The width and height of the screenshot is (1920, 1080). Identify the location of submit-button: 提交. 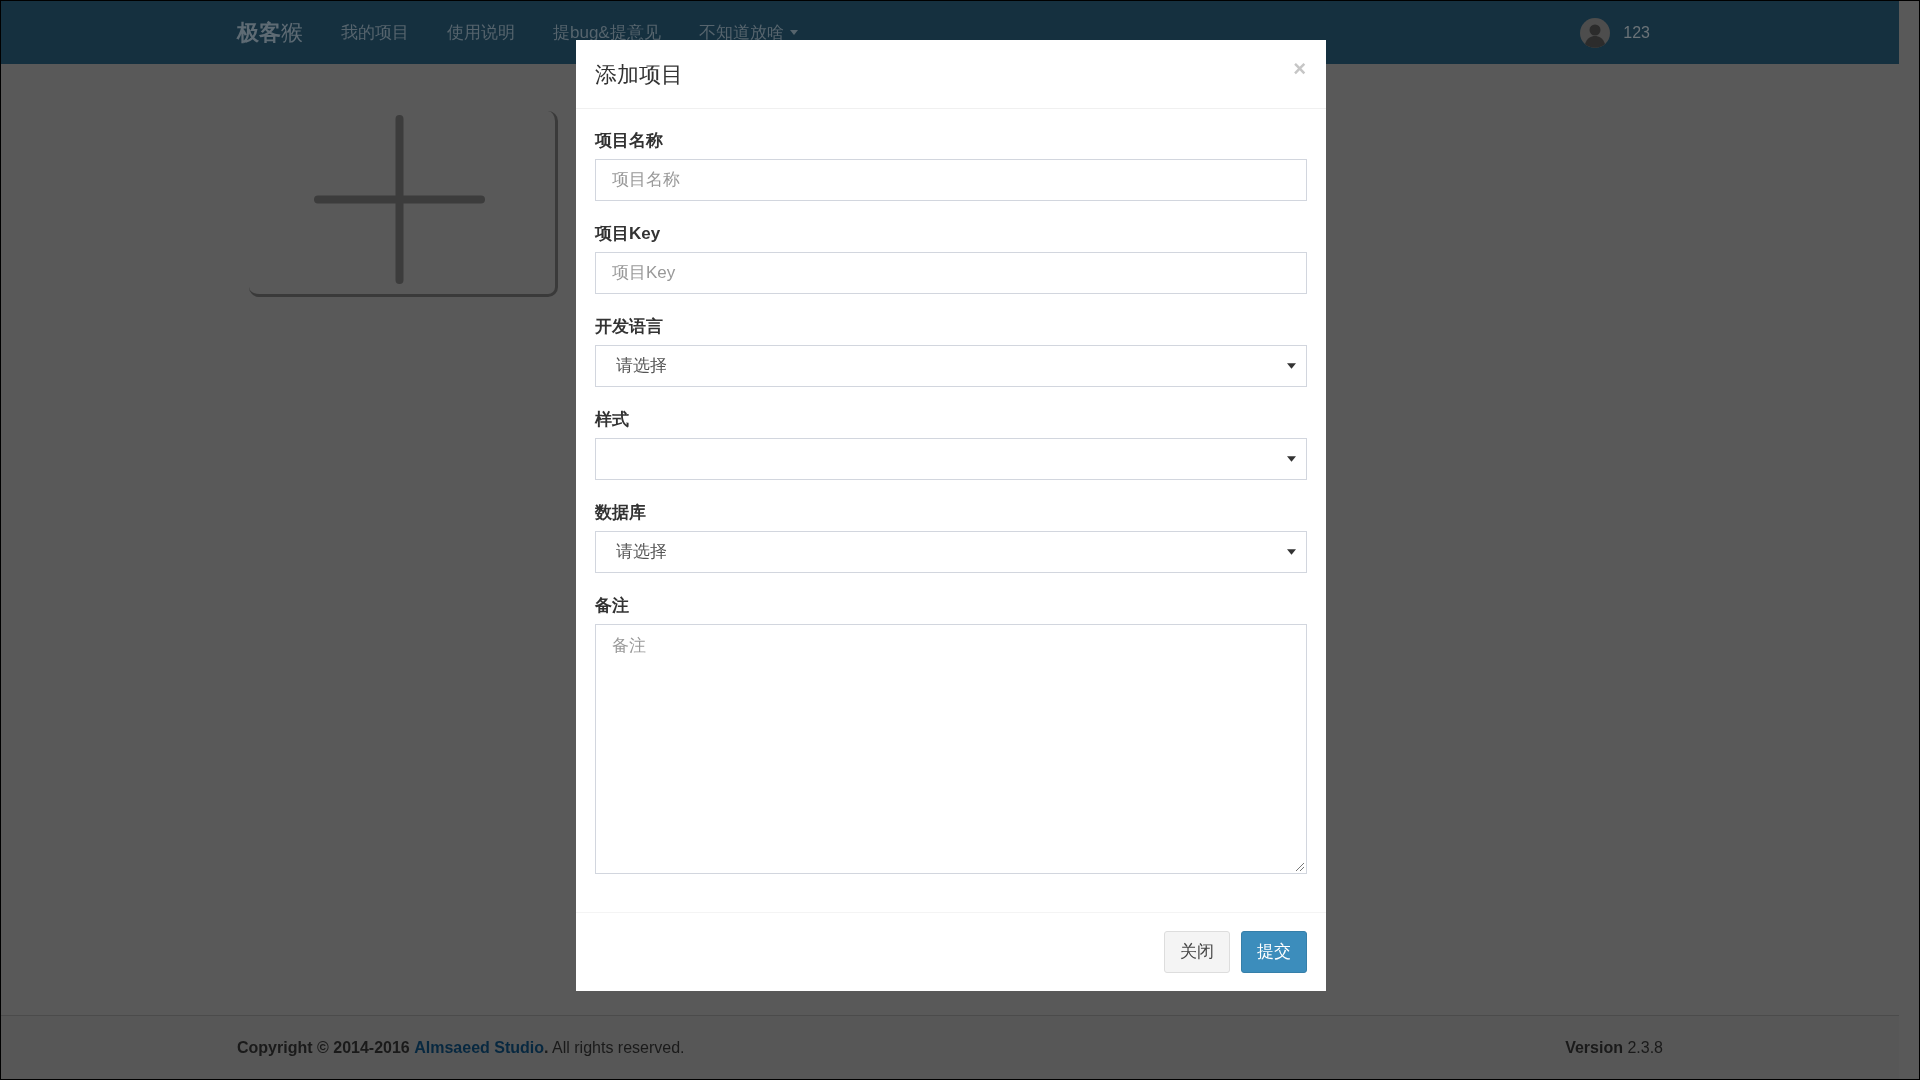
(1274, 952).